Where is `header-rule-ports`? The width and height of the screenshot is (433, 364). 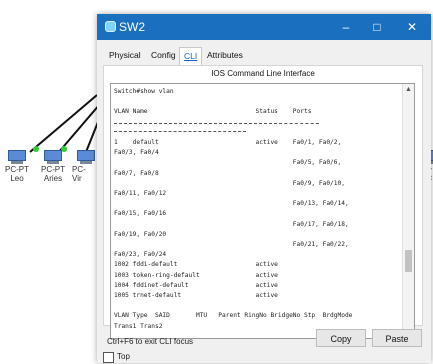 header-rule-ports is located at coordinates (180, 131).